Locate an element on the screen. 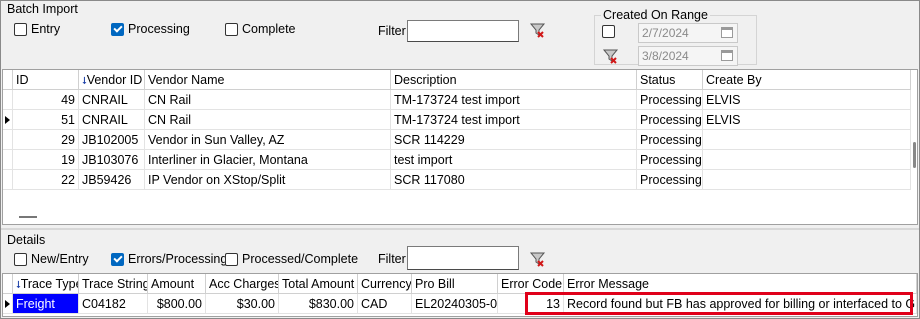 Image resolution: width=920 pixels, height=319 pixels. cell-id: 49 is located at coordinates (46, 100).